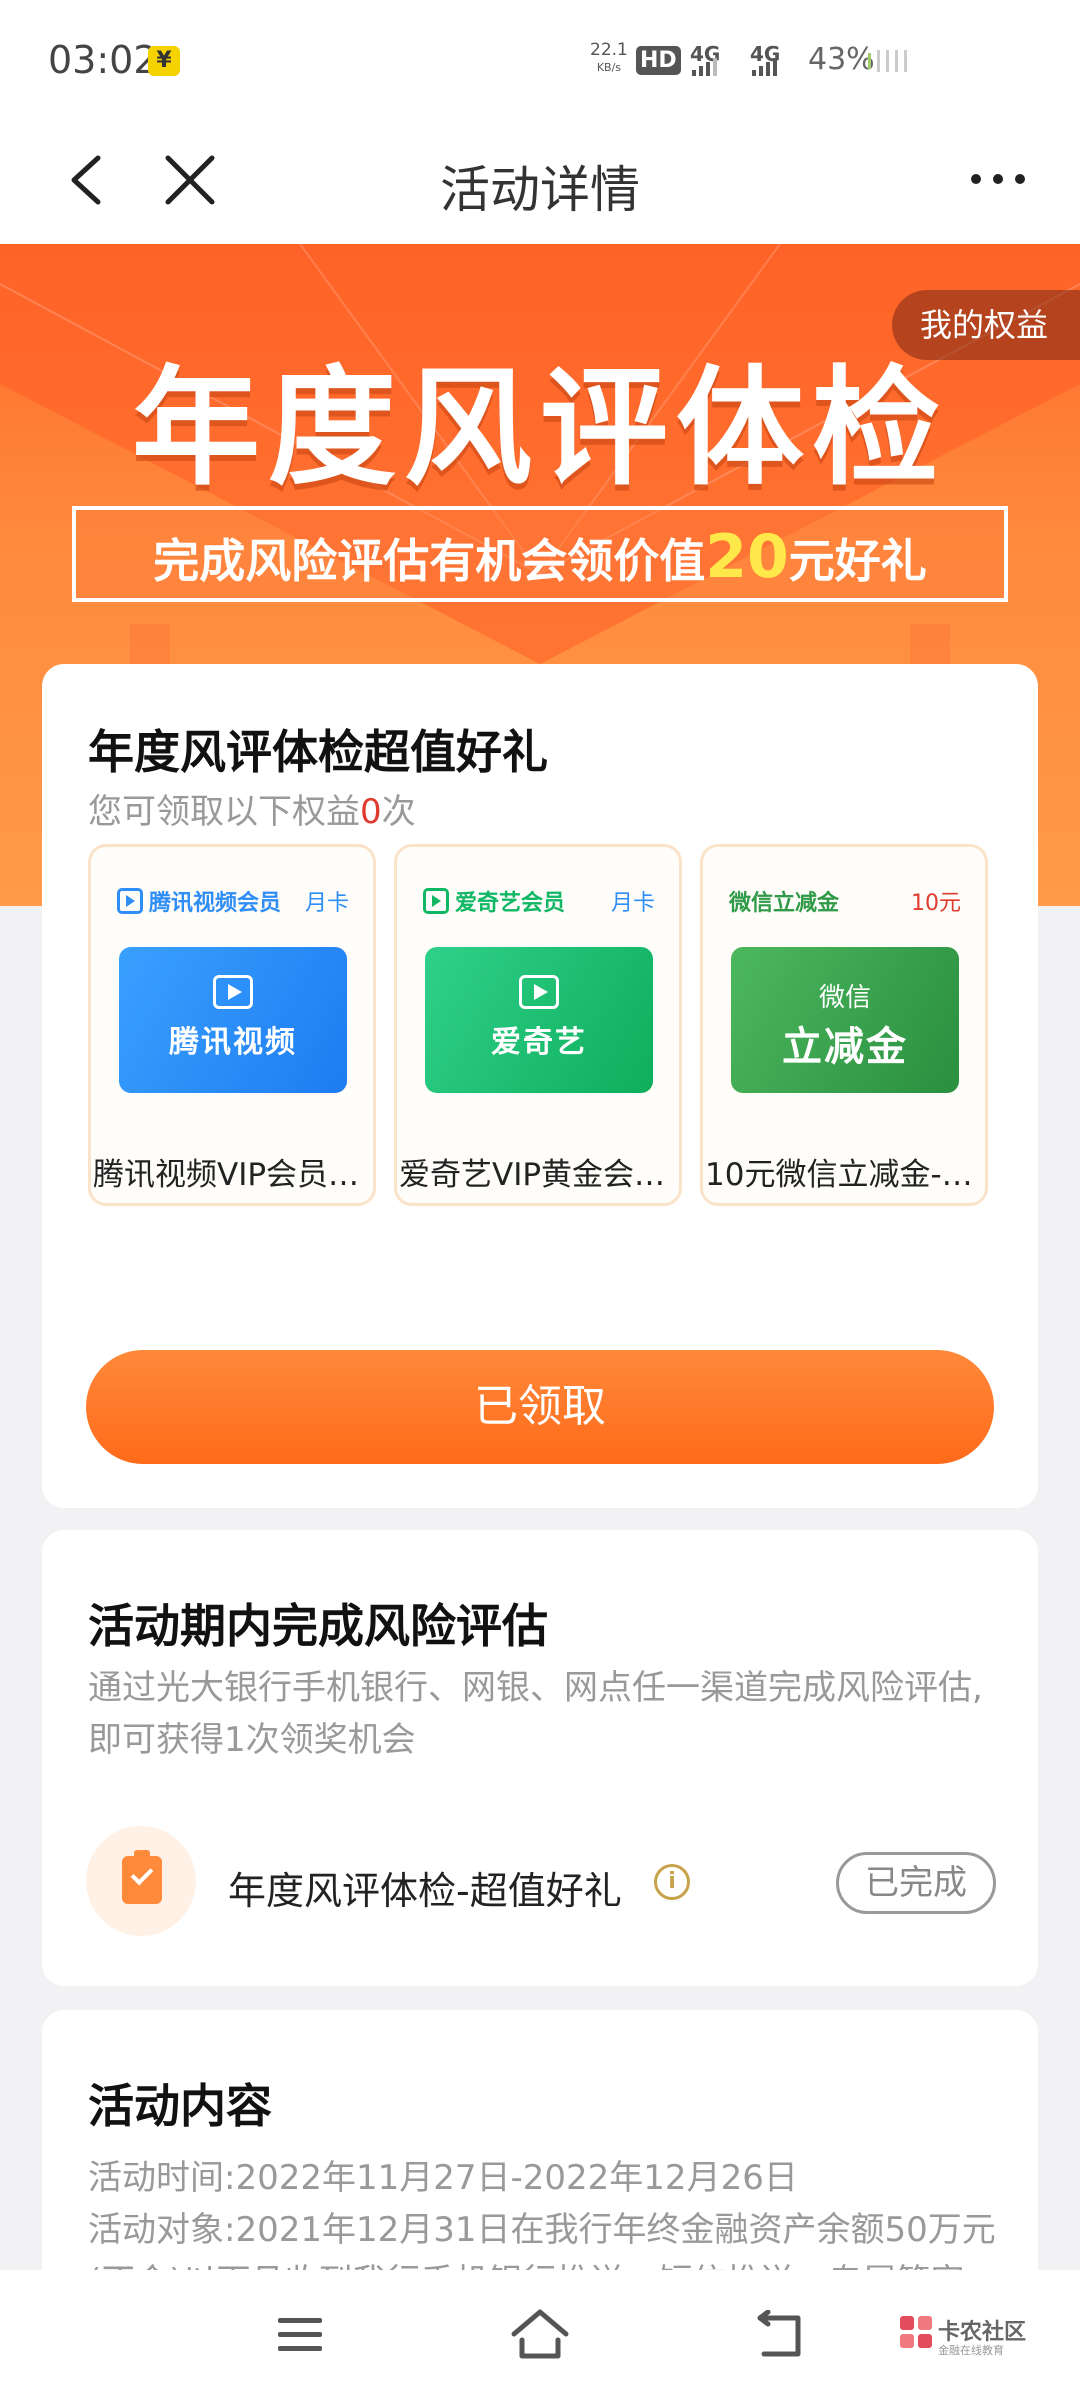  I want to click on hd-voice-icon: HD, so click(658, 60).